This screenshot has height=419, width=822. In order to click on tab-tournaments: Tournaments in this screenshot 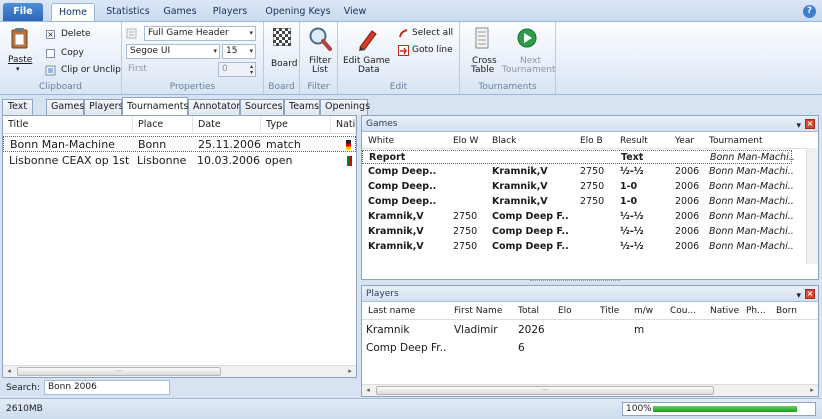, I will do `click(155, 106)`.